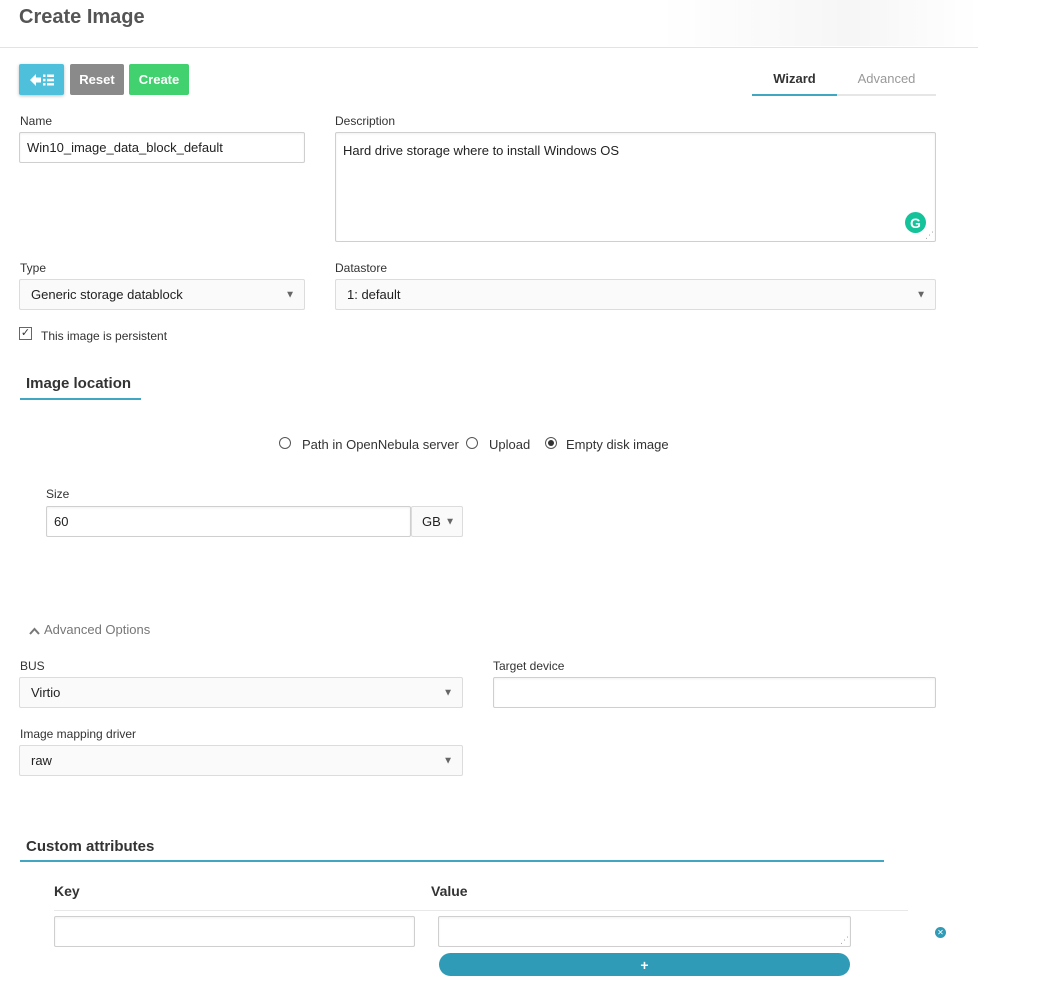 This screenshot has height=999, width=1061. I want to click on target-device-input, so click(714, 692).